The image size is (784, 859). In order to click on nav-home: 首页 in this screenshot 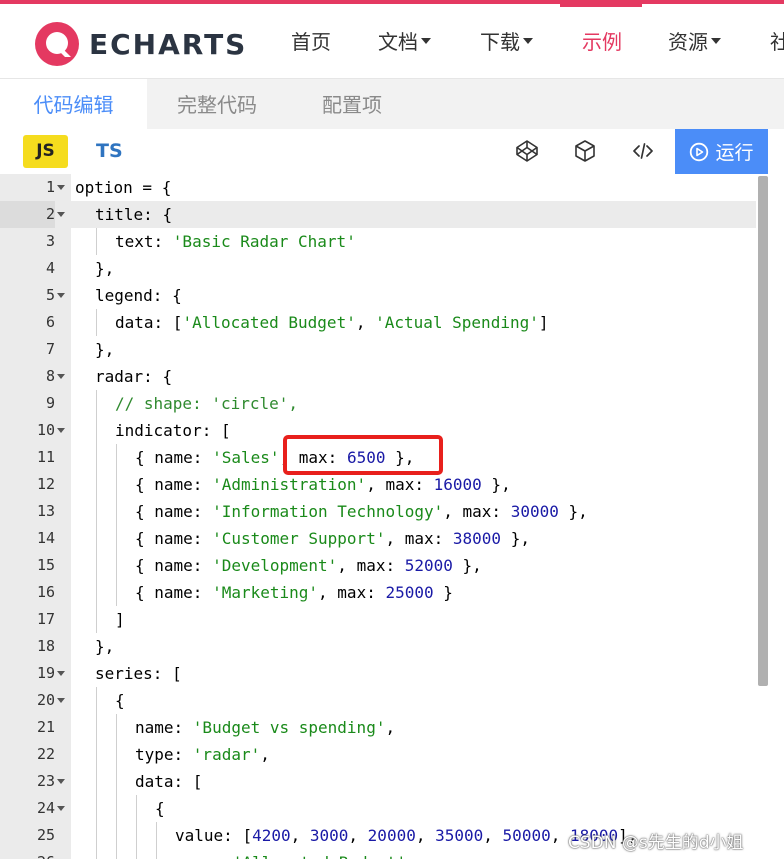, I will do `click(311, 40)`.